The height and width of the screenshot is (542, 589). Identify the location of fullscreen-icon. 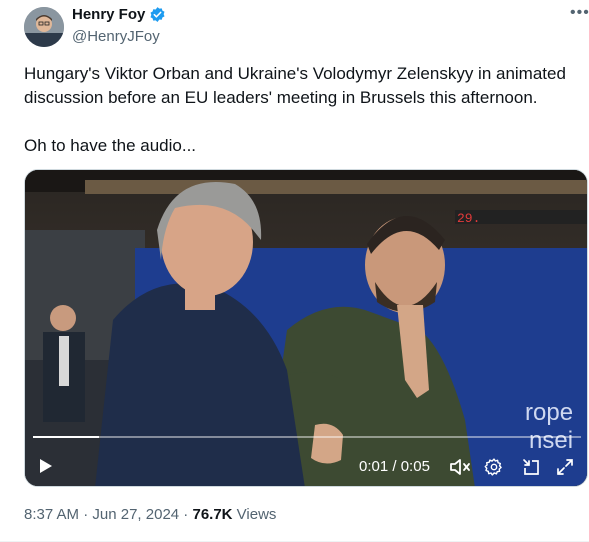
(565, 467).